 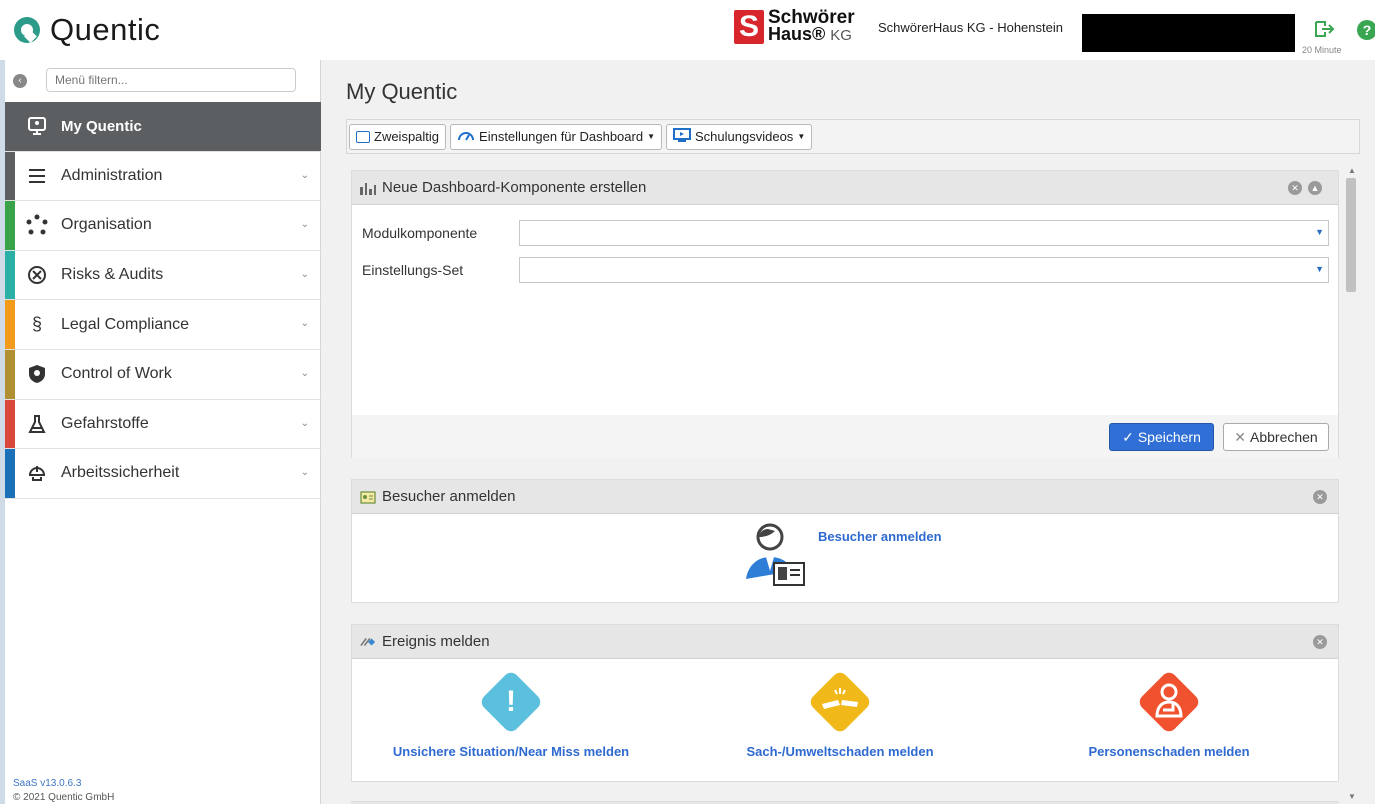 I want to click on brand-line2-suffix: KG, so click(x=841, y=35).